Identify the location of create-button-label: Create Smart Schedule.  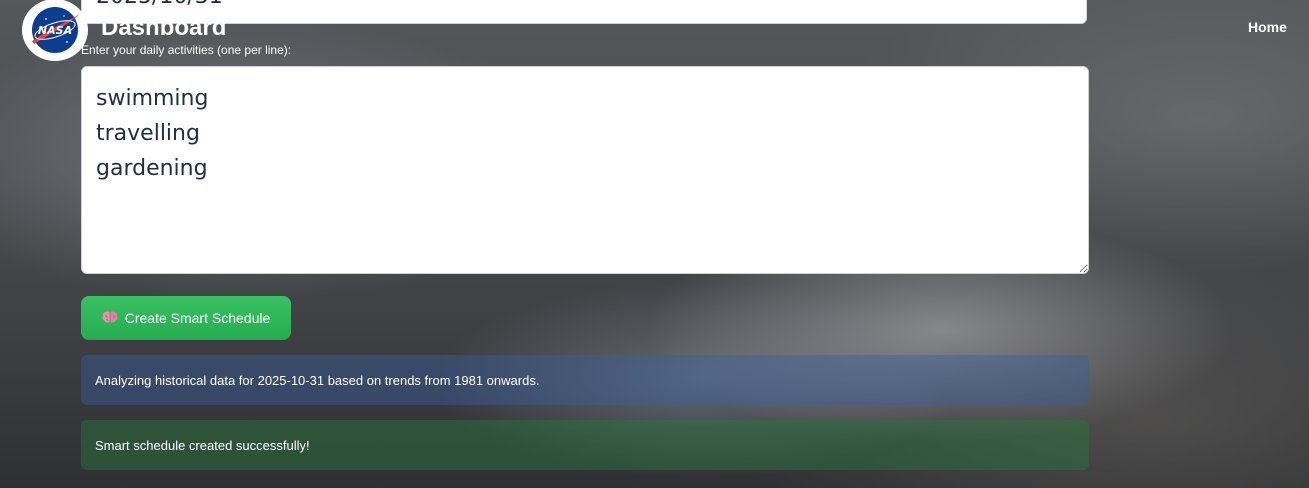
(197, 318).